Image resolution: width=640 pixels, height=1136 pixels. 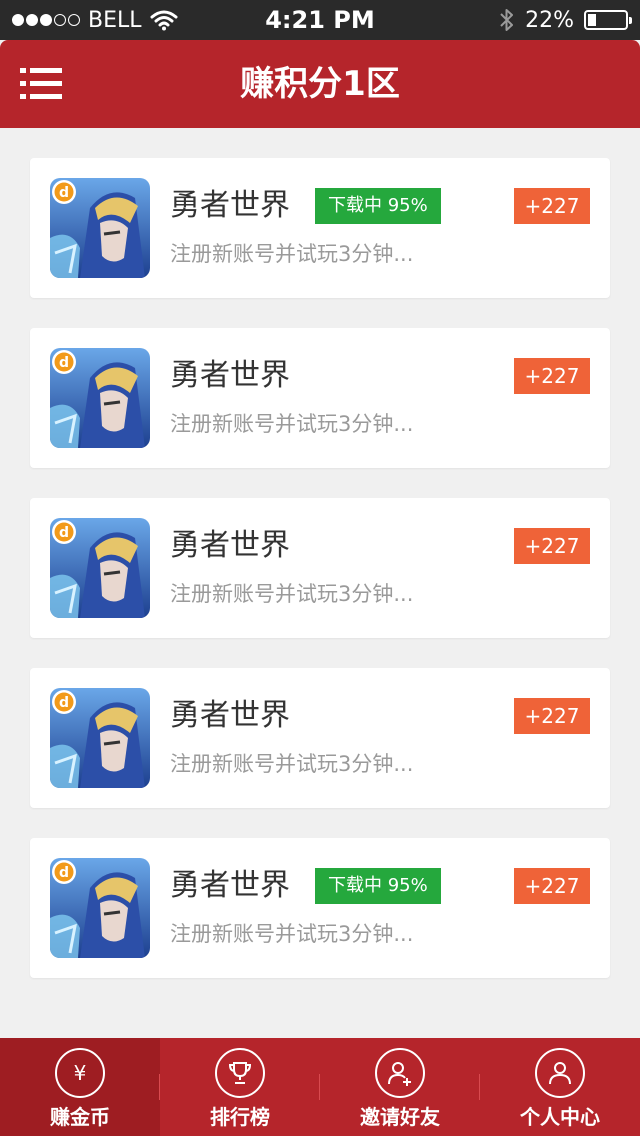 I want to click on task-card-3: d 勇者世界 注册新账号并试玩3分钟... +227, so click(x=320, y=568).